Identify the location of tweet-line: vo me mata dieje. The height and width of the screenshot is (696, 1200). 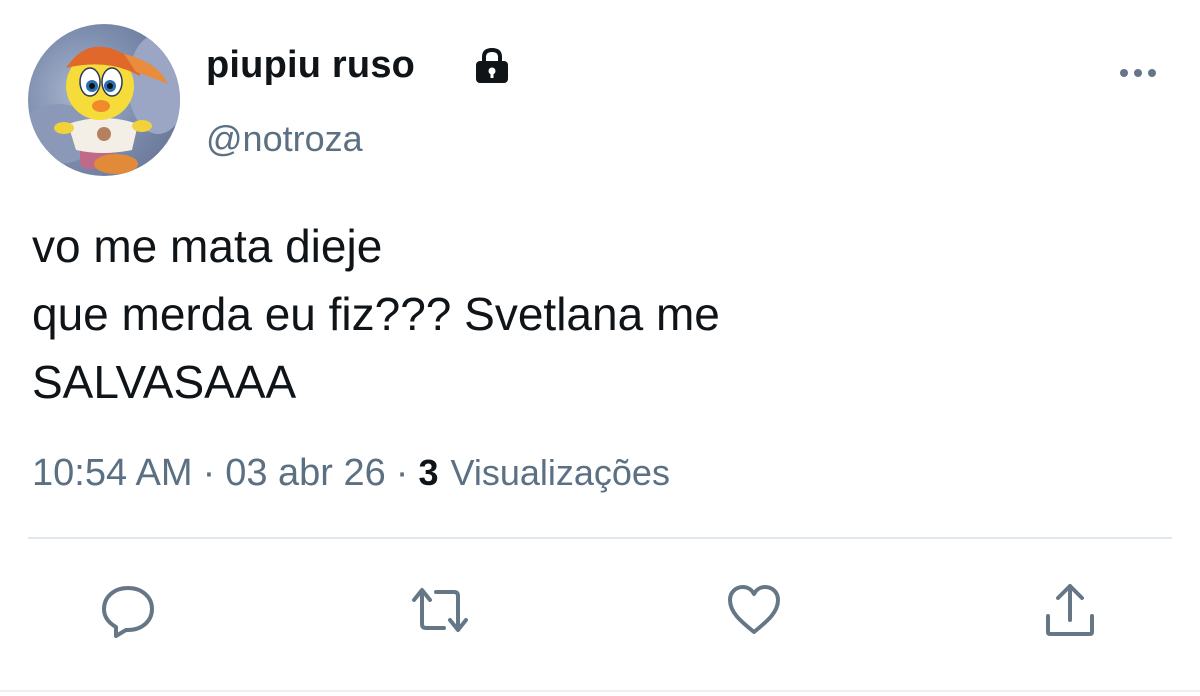
(207, 246).